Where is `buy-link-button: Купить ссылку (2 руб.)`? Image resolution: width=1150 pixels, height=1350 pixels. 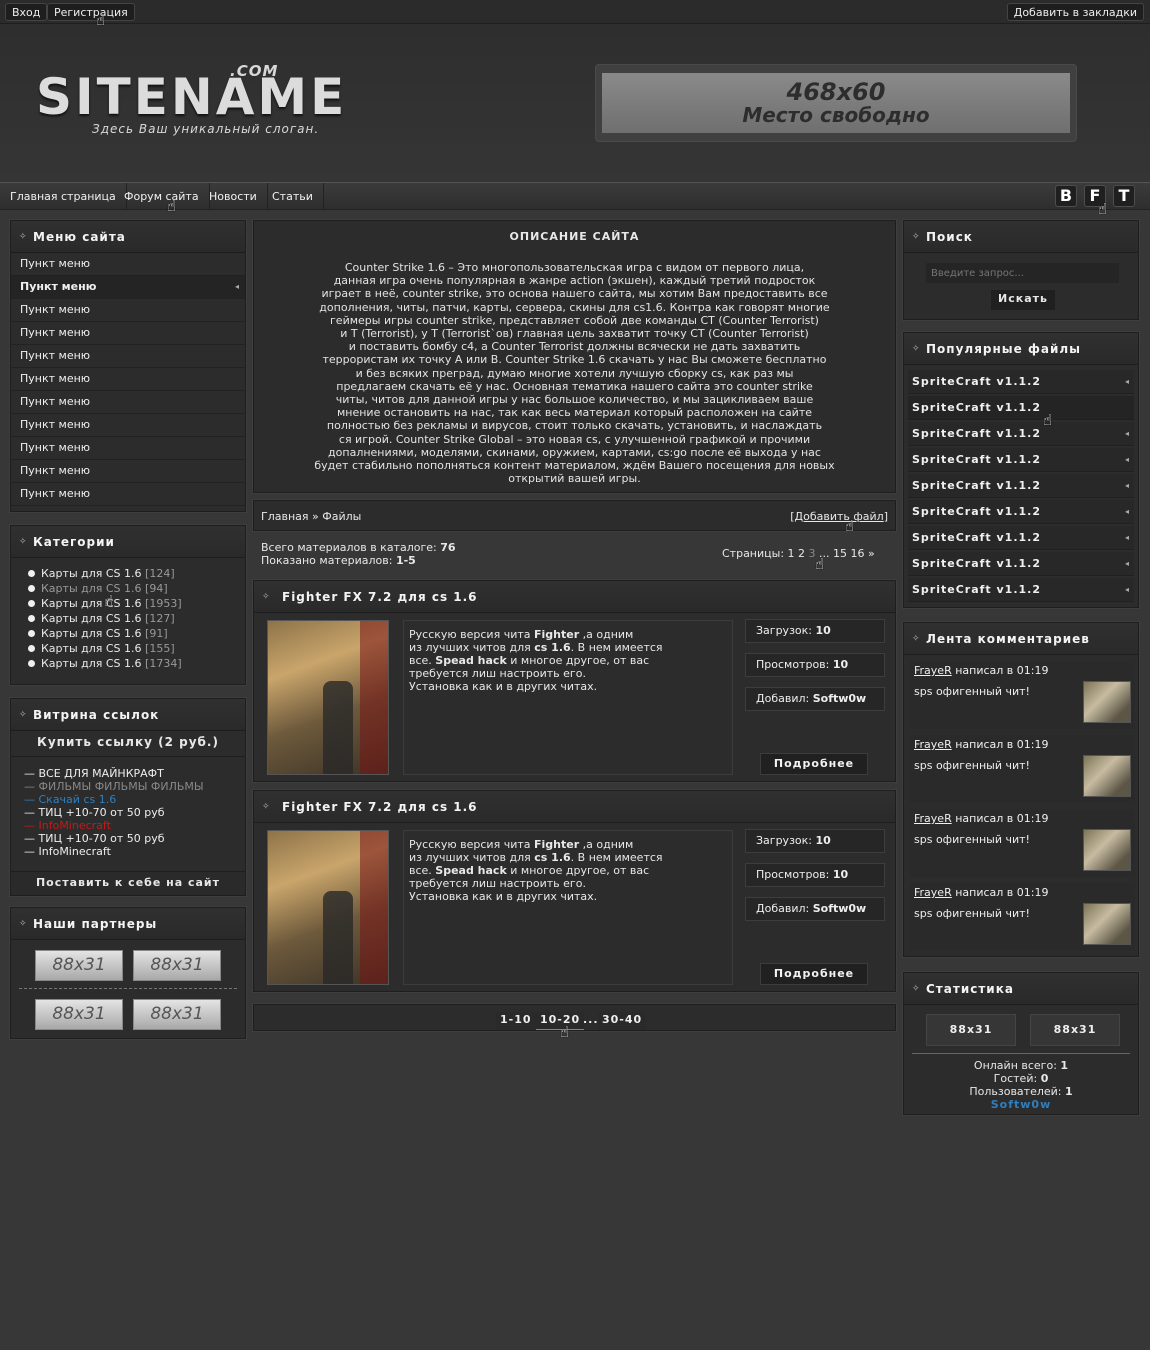 buy-link-button: Купить ссылку (2 руб.) is located at coordinates (128, 744).